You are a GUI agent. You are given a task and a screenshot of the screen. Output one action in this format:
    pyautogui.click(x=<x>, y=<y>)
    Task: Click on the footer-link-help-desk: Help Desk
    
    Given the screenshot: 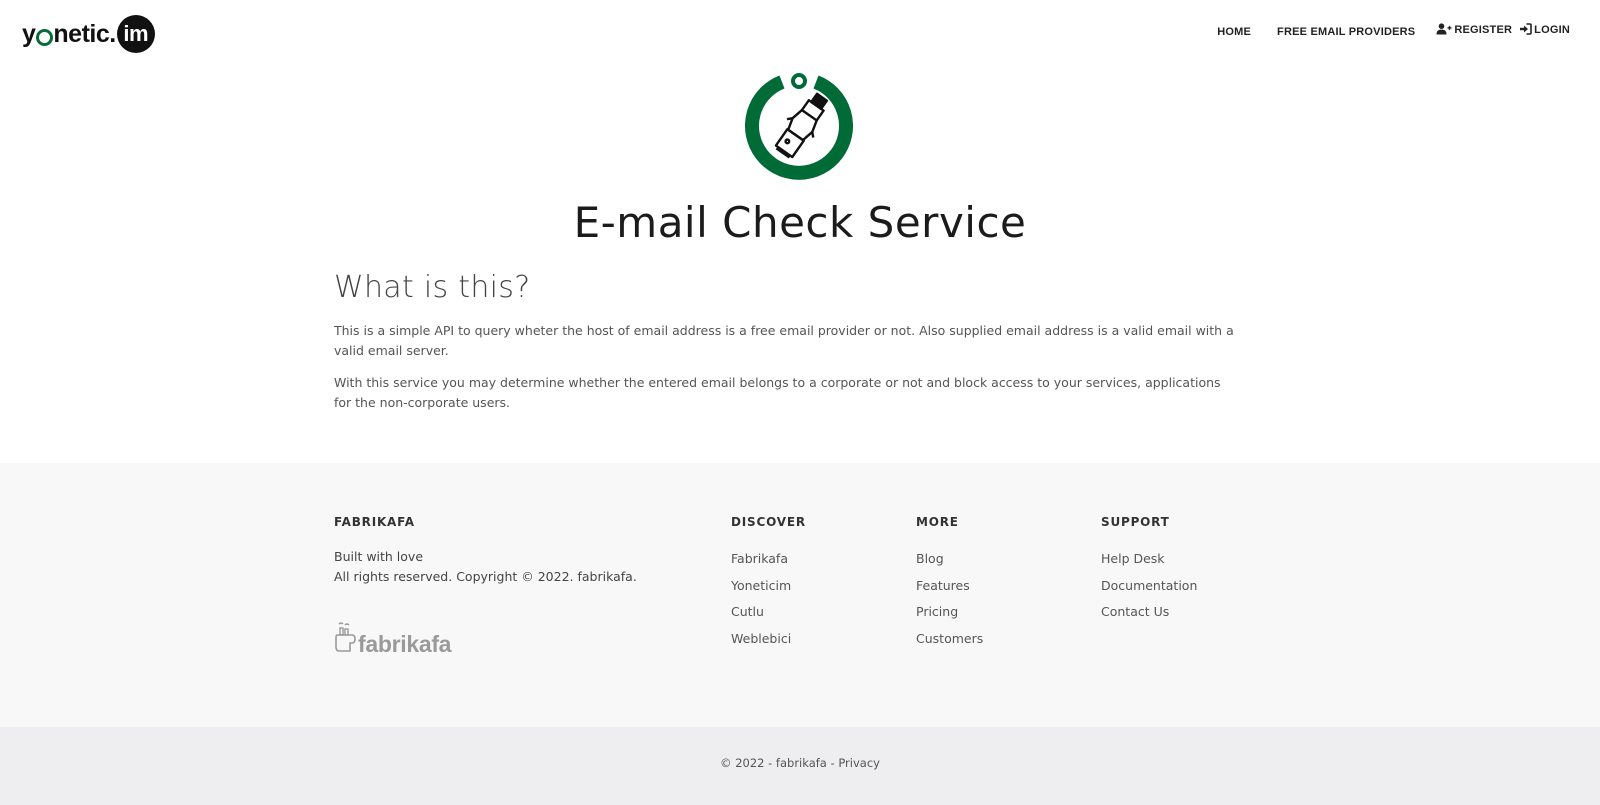 What is the action you would take?
    pyautogui.click(x=1133, y=558)
    